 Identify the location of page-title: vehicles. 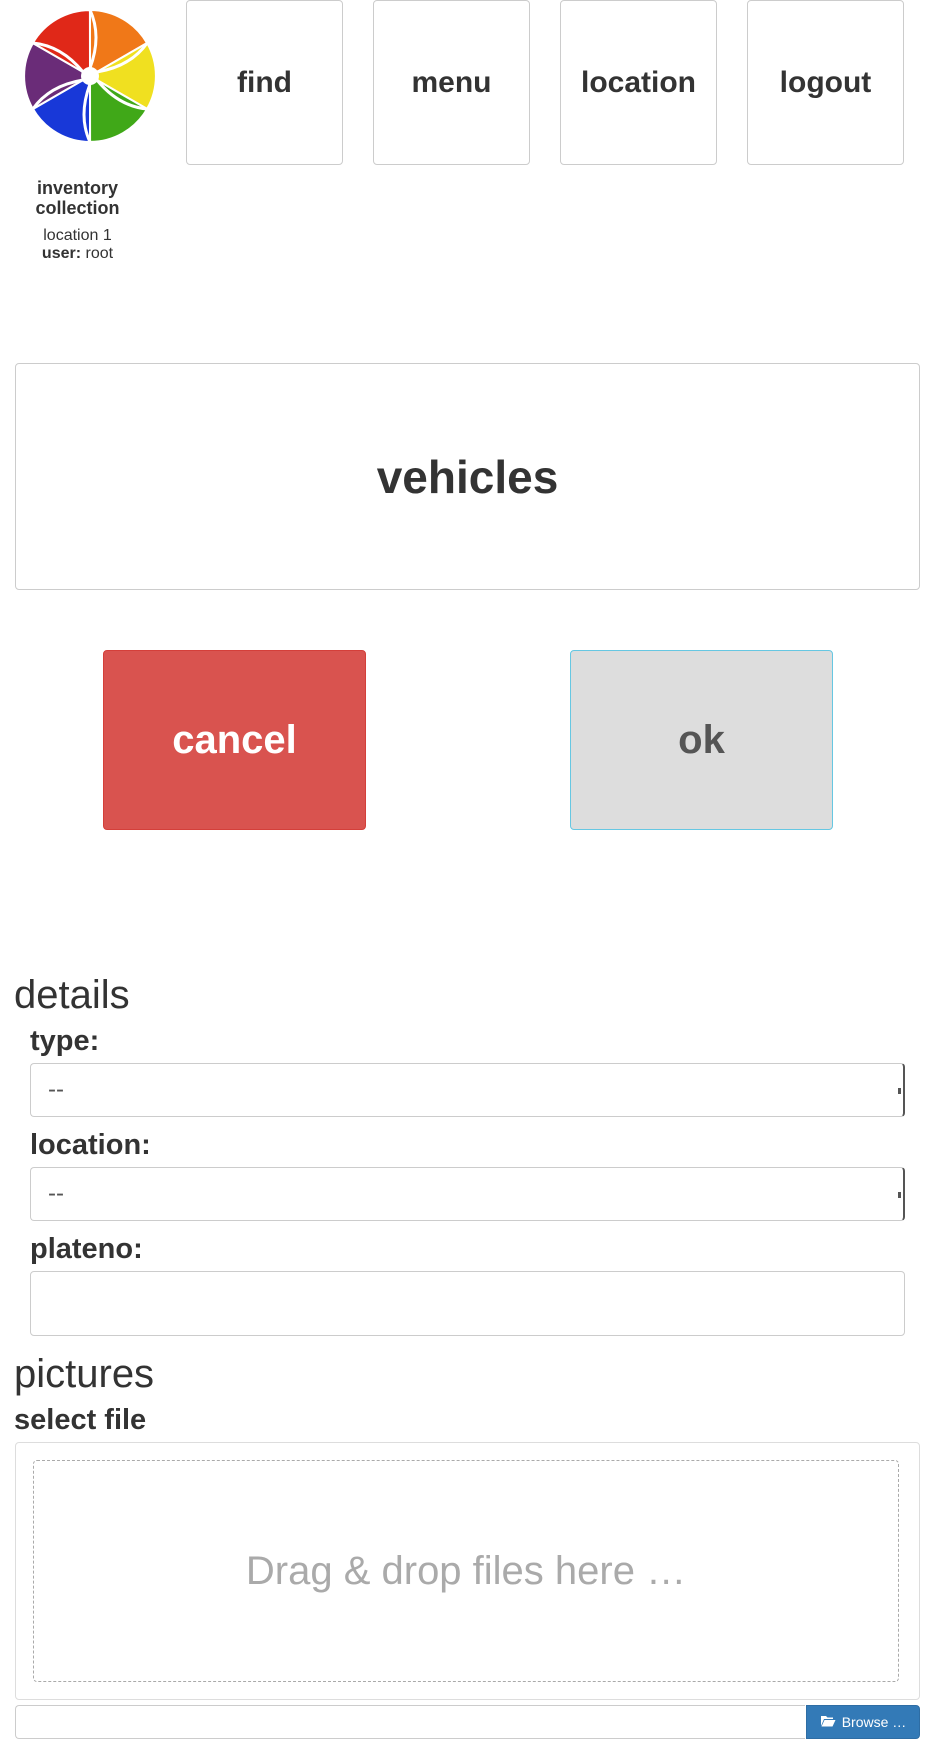
(467, 476).